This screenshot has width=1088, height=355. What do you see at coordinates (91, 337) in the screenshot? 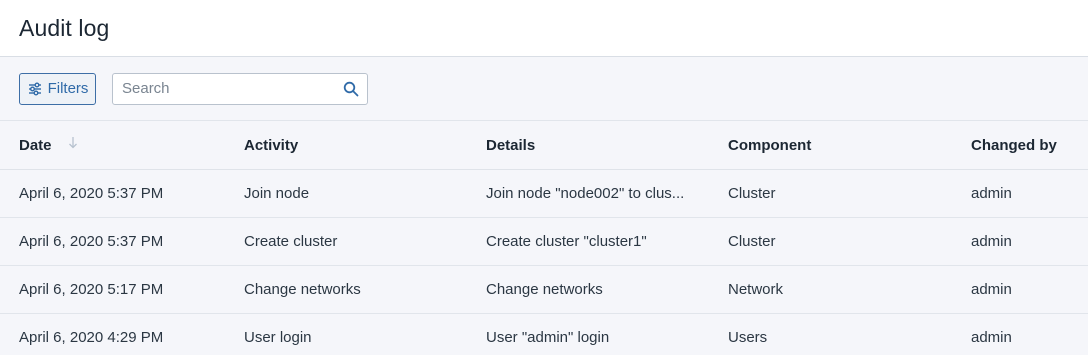
I see `cell-date: April 6, 2020 4:29 PM` at bounding box center [91, 337].